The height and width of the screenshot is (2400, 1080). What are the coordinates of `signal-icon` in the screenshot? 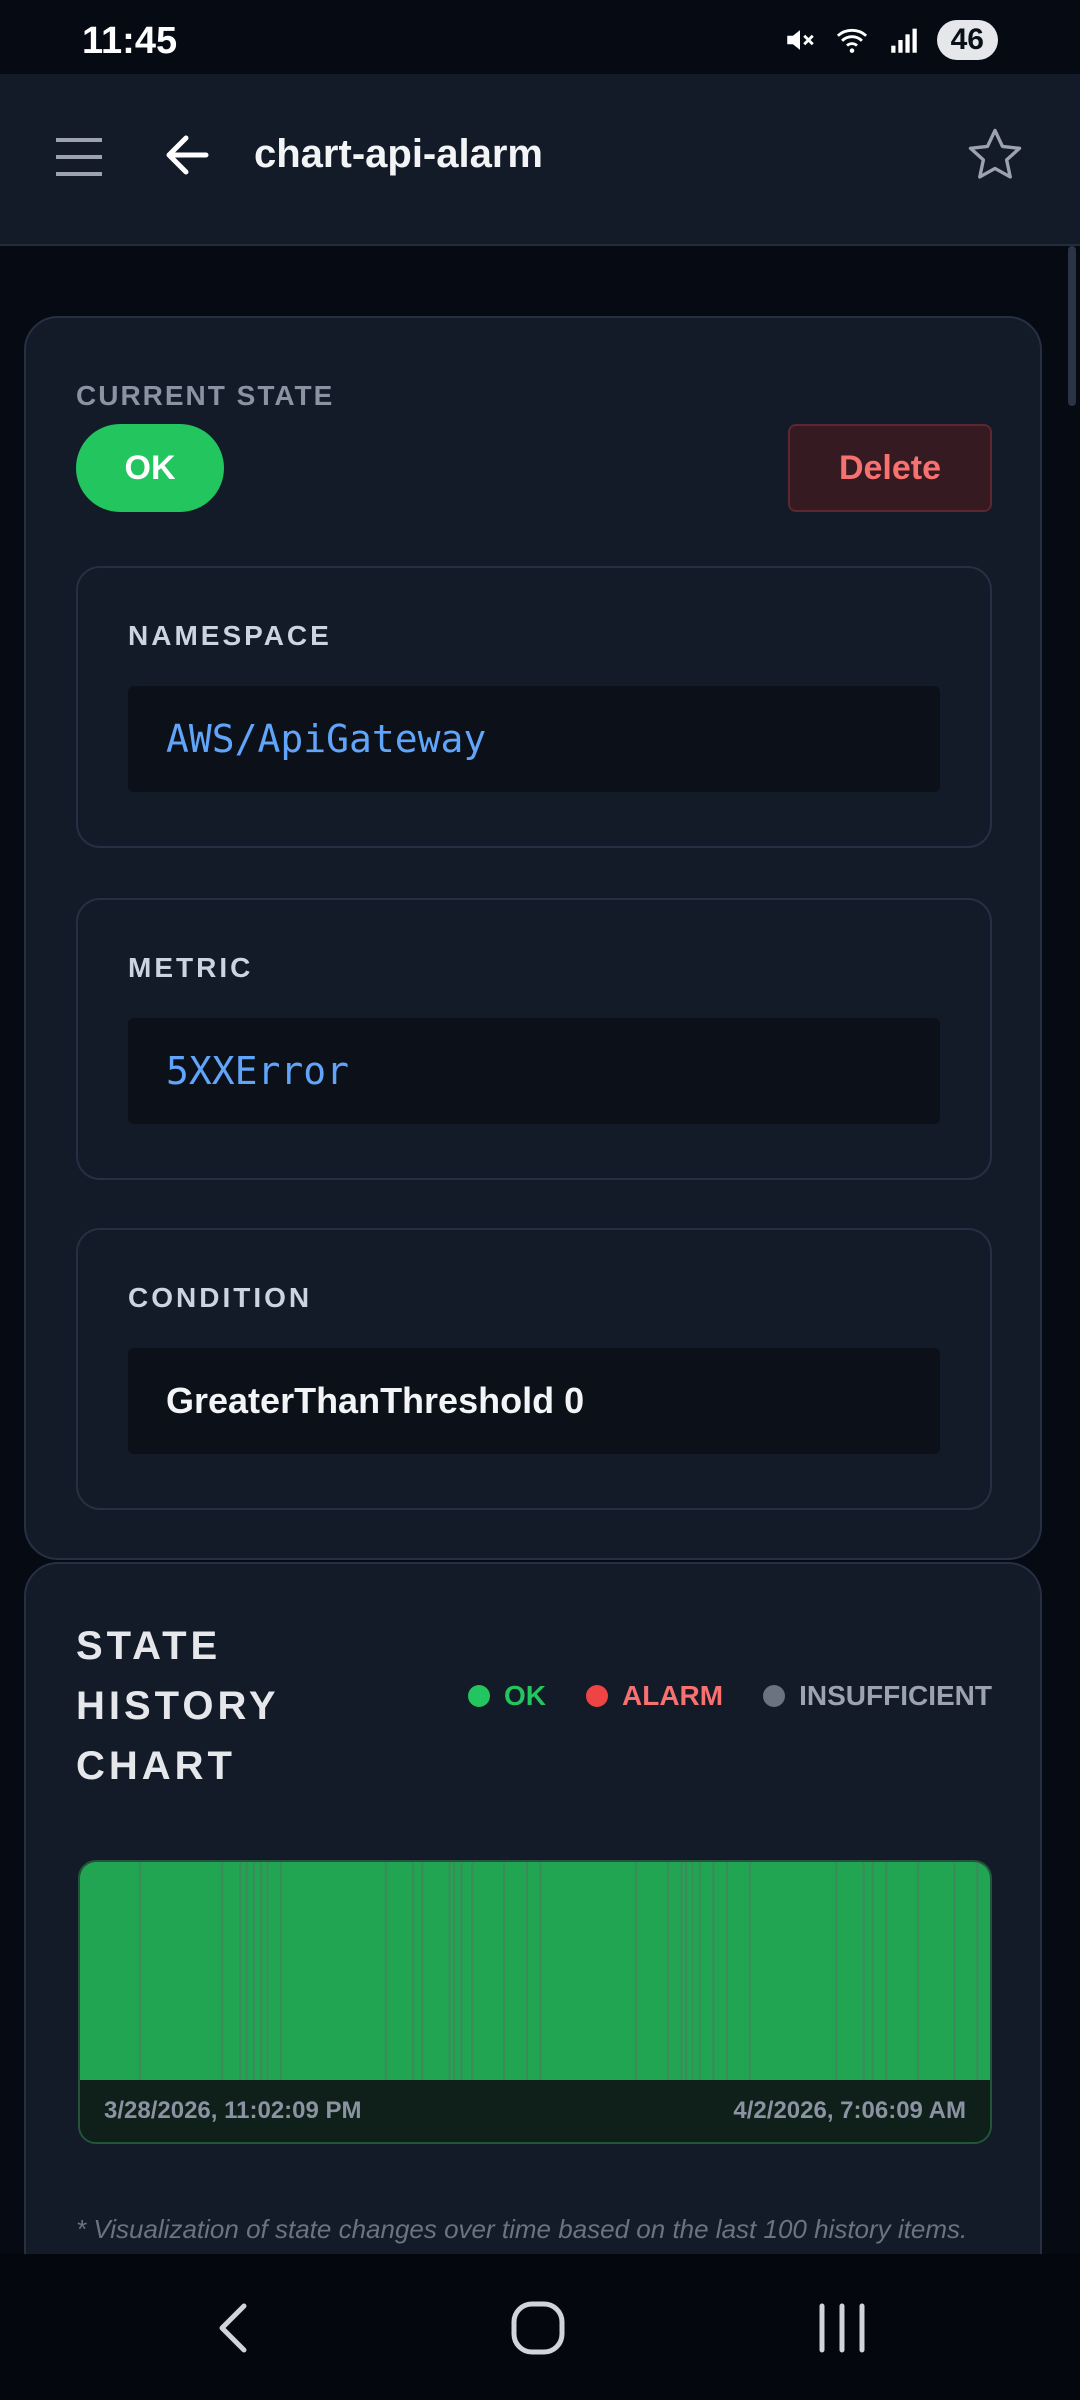 It's located at (903, 40).